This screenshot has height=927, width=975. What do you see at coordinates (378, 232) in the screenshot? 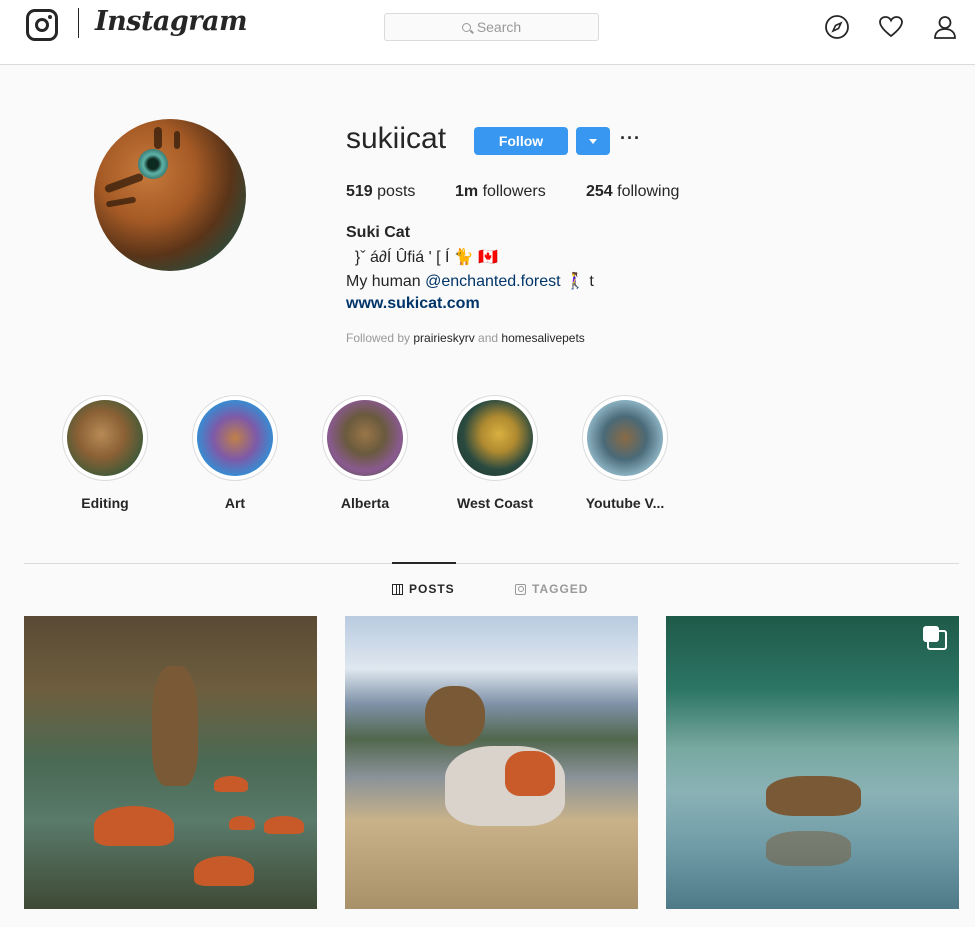
I see `profile-full-name: Suki Cat` at bounding box center [378, 232].